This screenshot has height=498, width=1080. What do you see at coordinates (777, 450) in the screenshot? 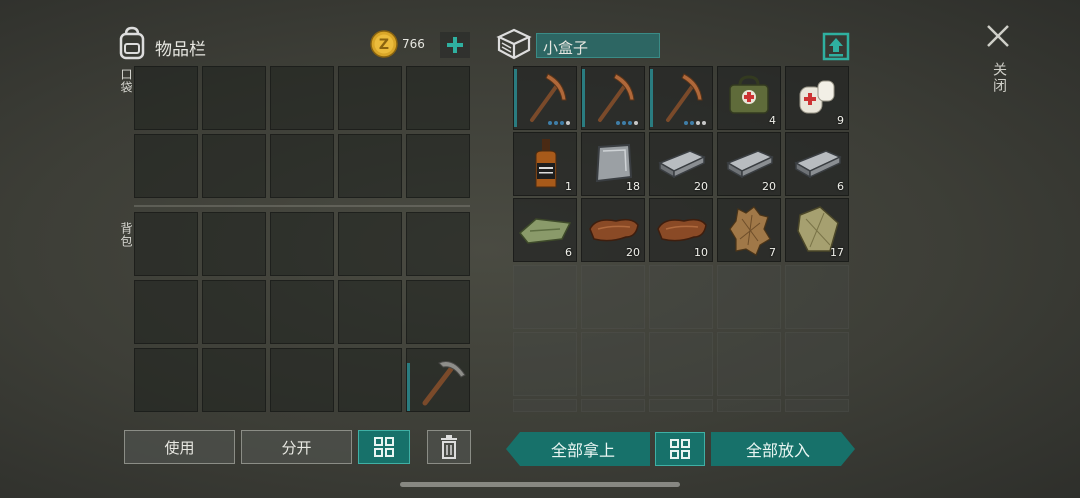
I see `put-all-label: 全部放入` at bounding box center [777, 450].